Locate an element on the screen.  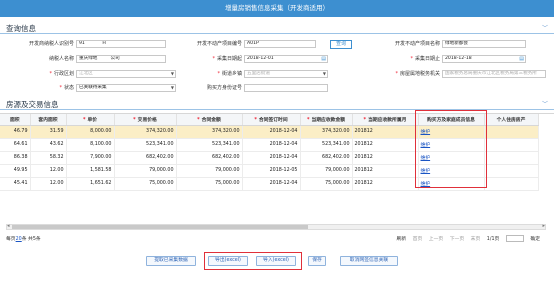
column-header: * 合同金额 is located at coordinates (209, 120).